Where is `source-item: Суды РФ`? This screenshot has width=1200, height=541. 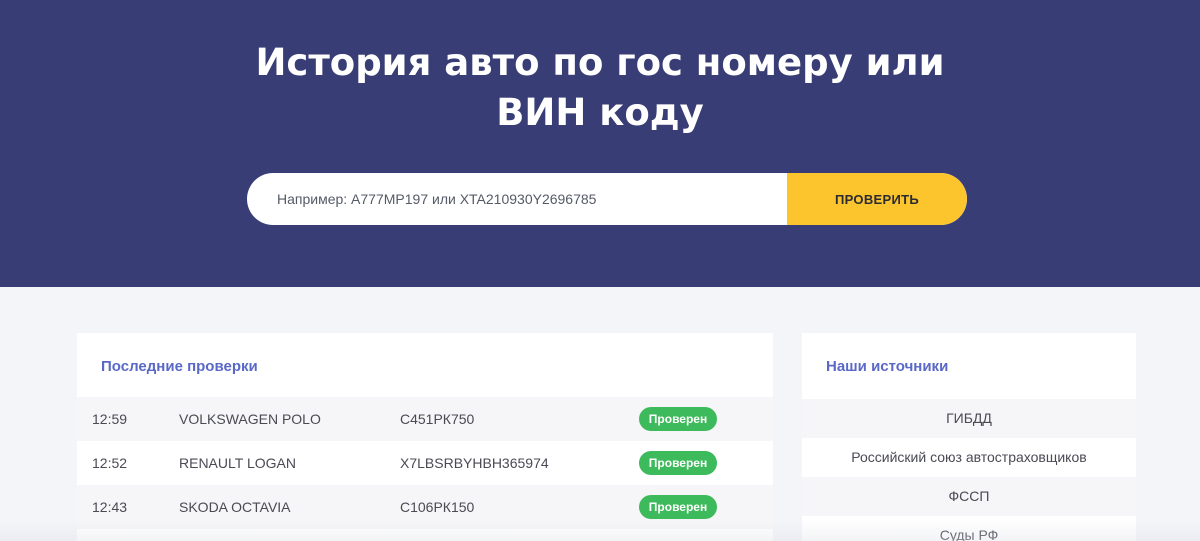
source-item: Суды РФ is located at coordinates (969, 528).